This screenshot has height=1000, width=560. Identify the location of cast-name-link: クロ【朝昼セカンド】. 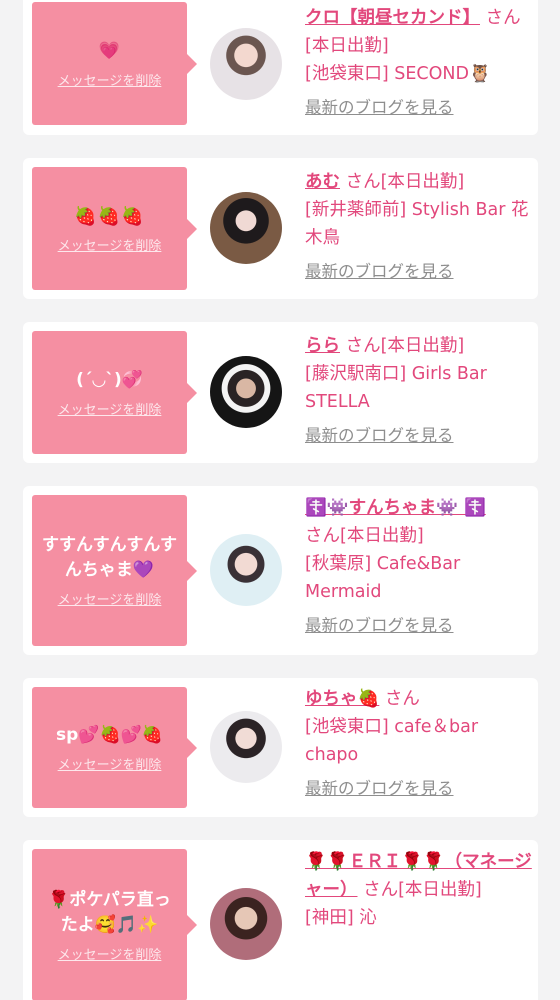
(392, 18).